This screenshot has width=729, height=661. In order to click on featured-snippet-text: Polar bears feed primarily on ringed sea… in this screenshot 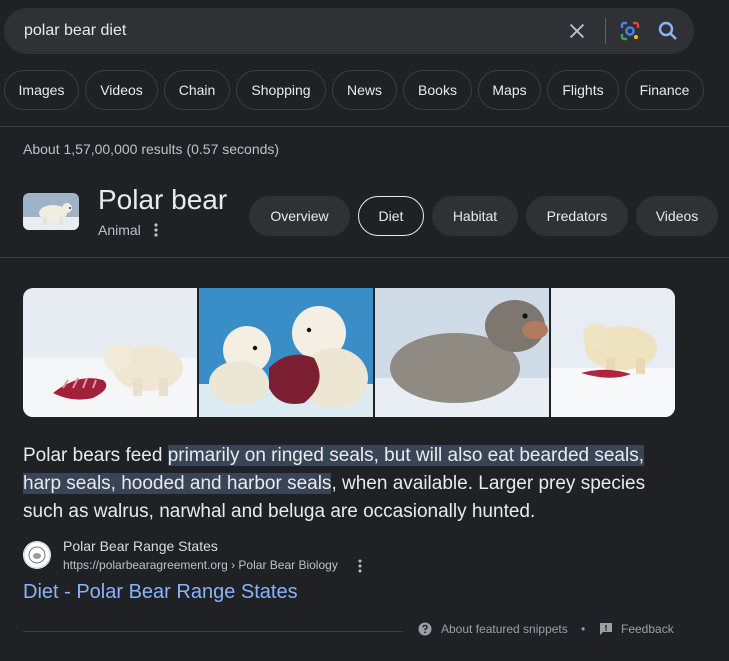, I will do `click(348, 484)`.